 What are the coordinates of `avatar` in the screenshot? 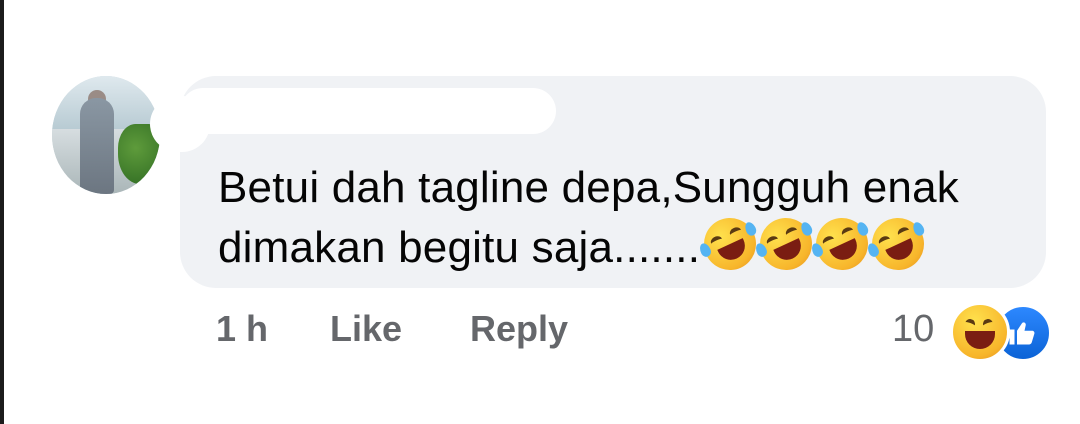 It's located at (106, 135).